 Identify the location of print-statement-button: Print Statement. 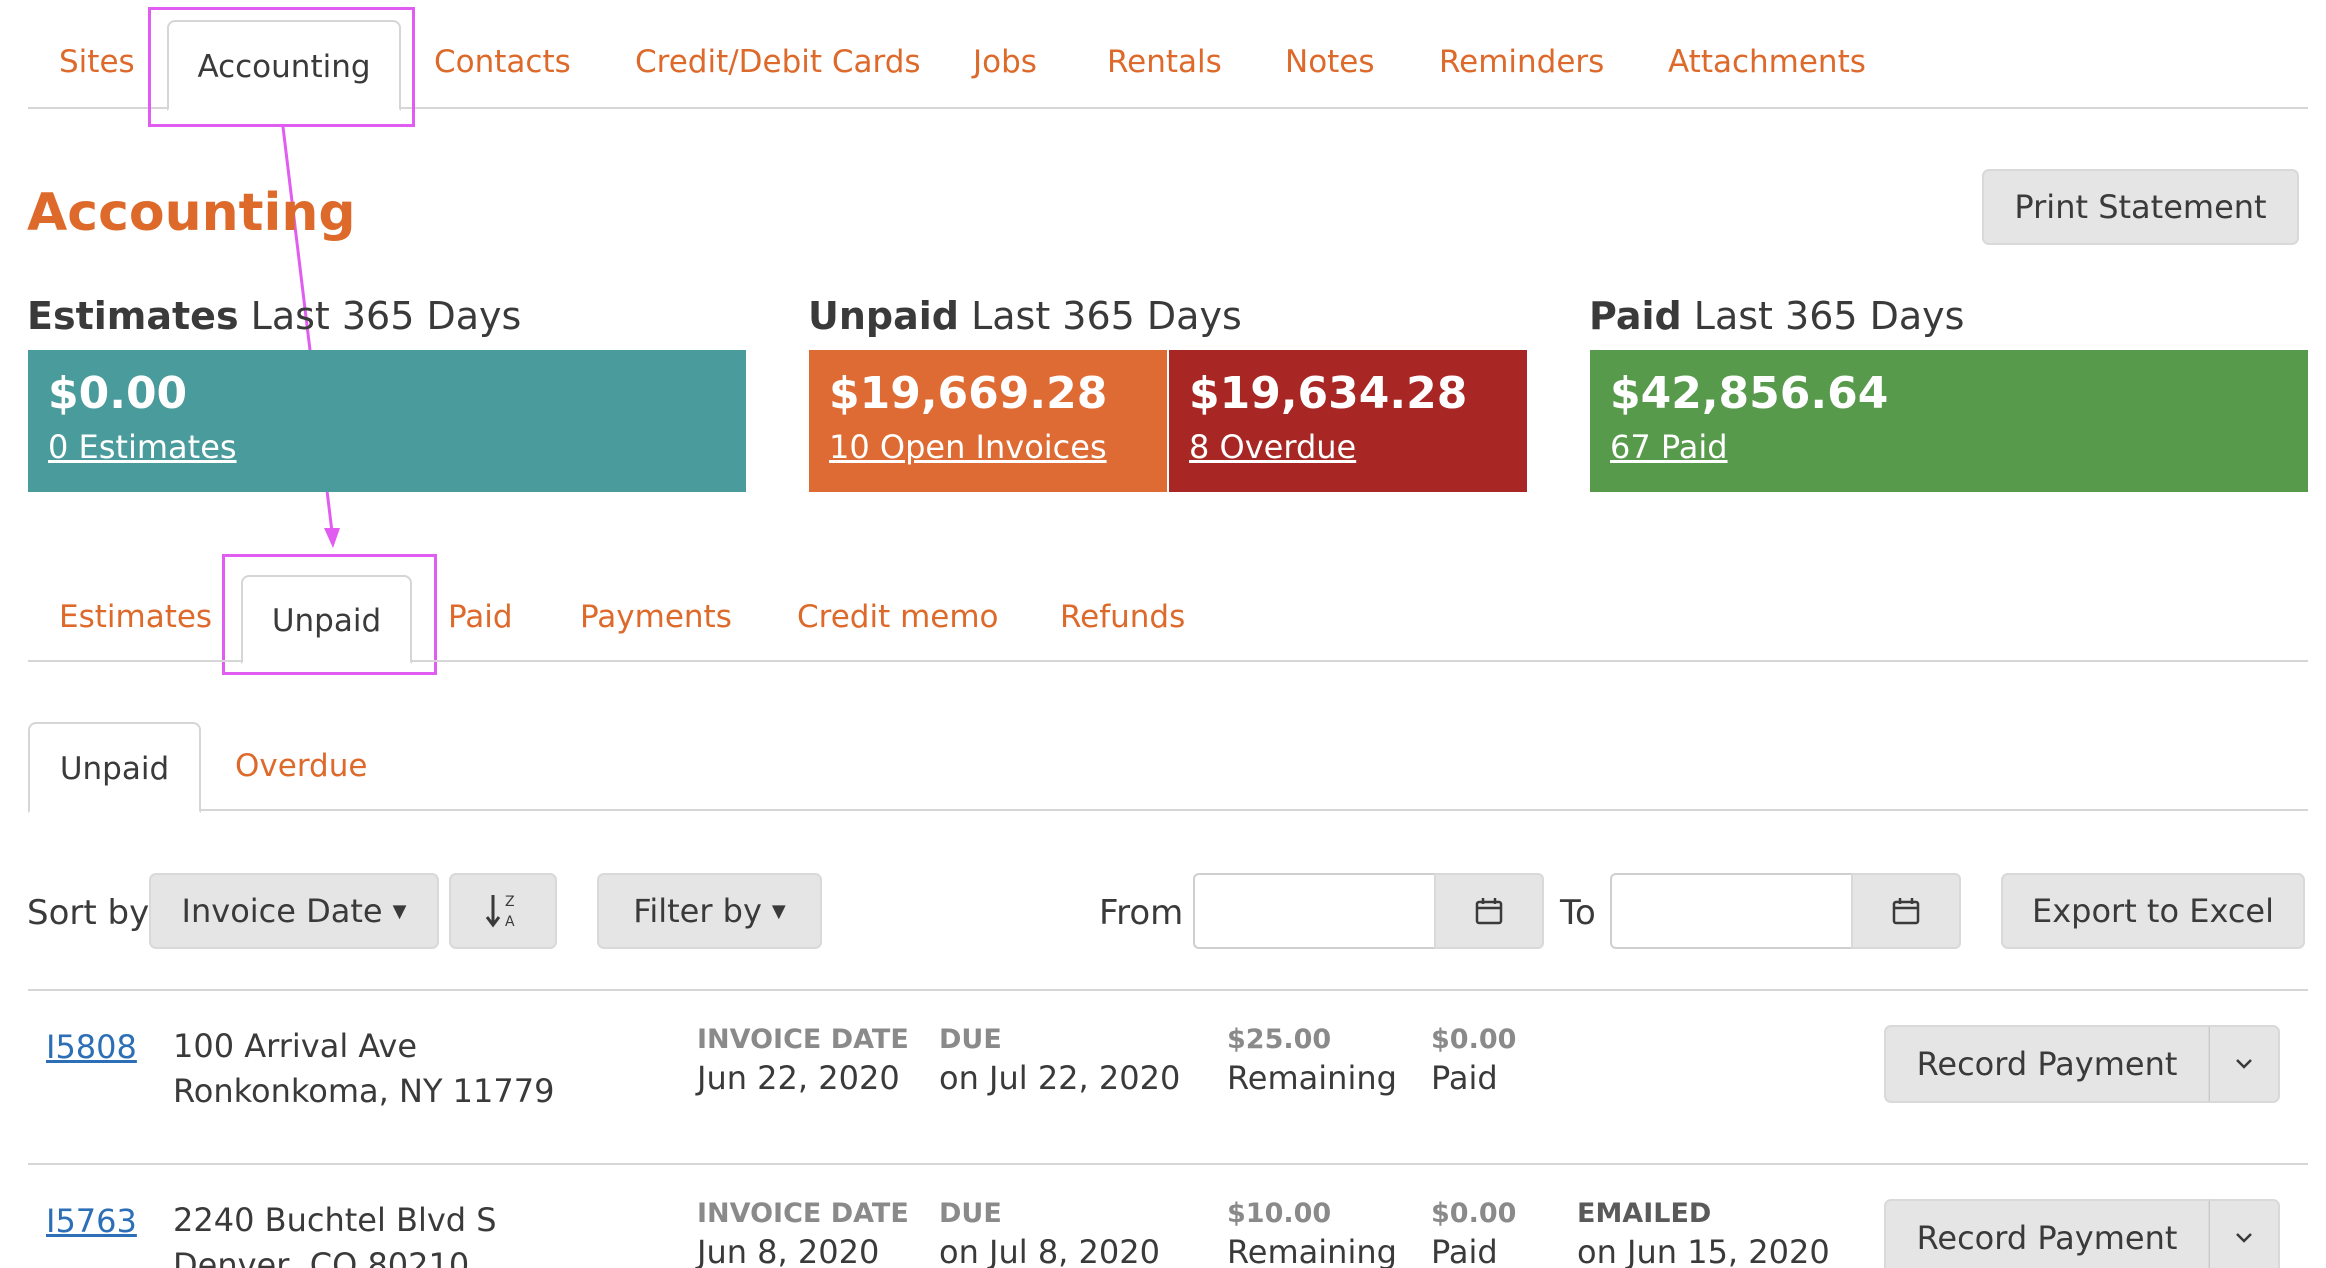
(2140, 207).